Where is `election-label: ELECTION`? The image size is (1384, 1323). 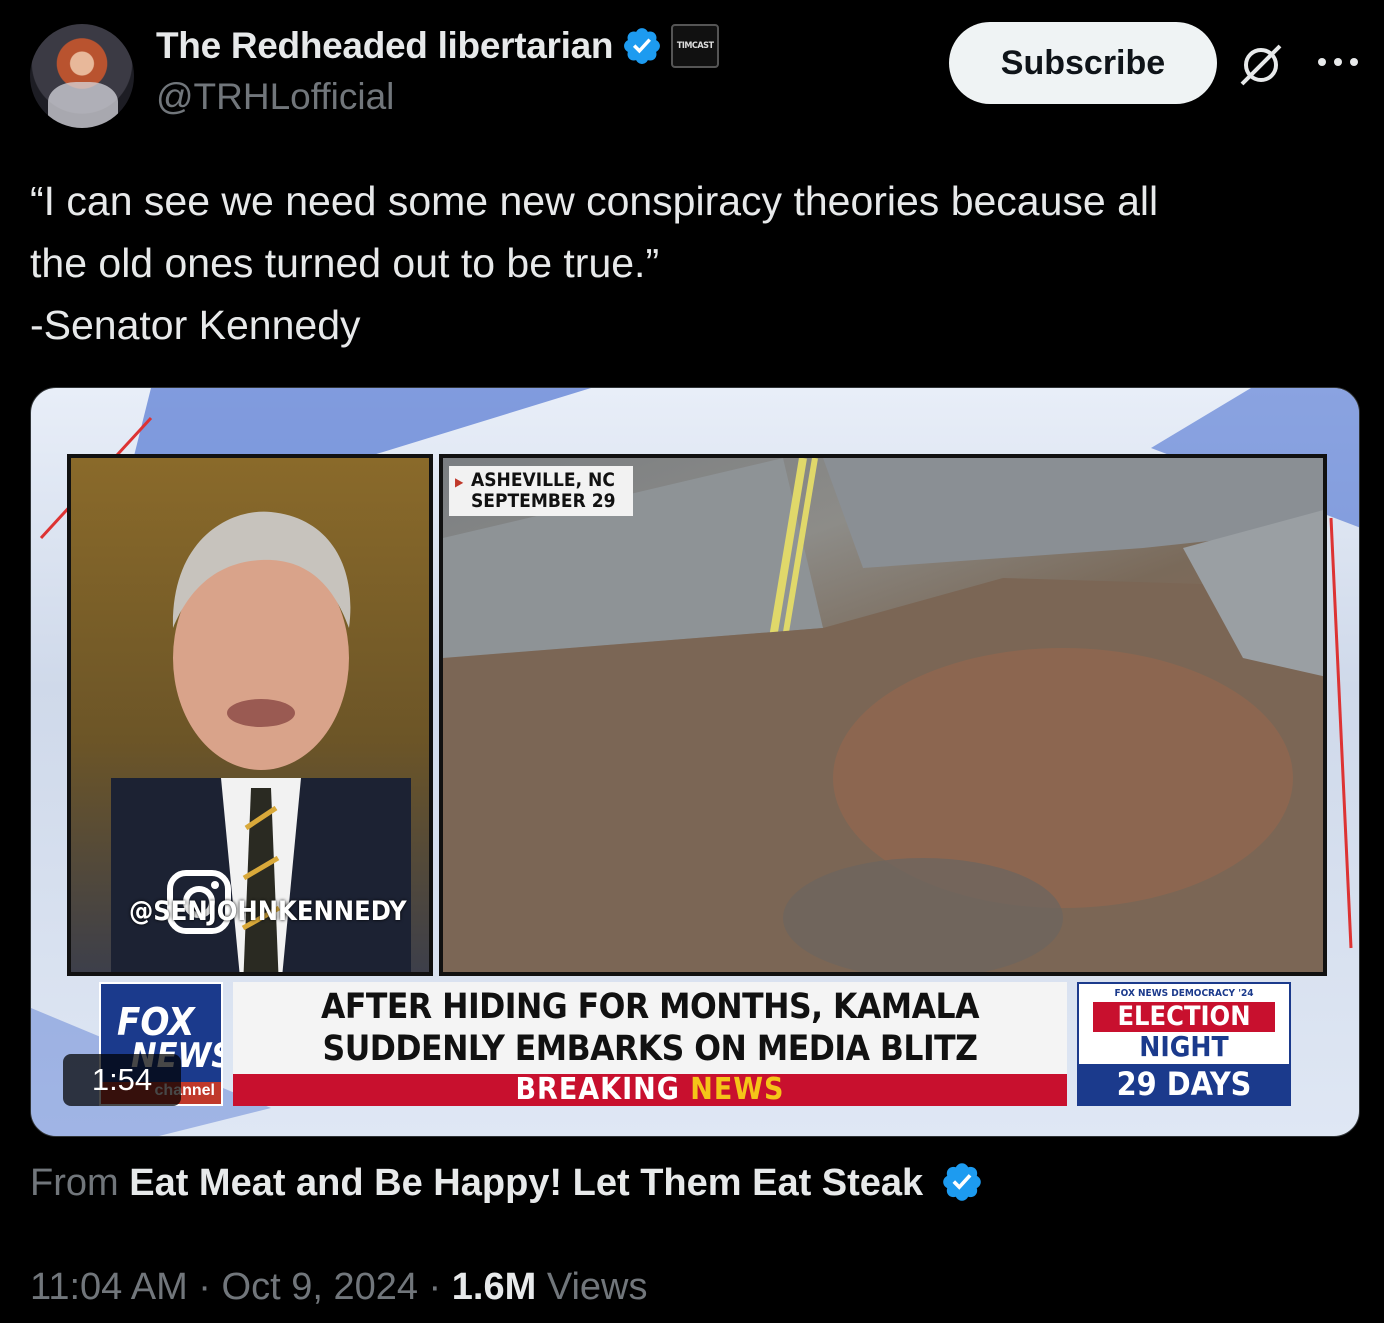 election-label: ELECTION is located at coordinates (1184, 1017).